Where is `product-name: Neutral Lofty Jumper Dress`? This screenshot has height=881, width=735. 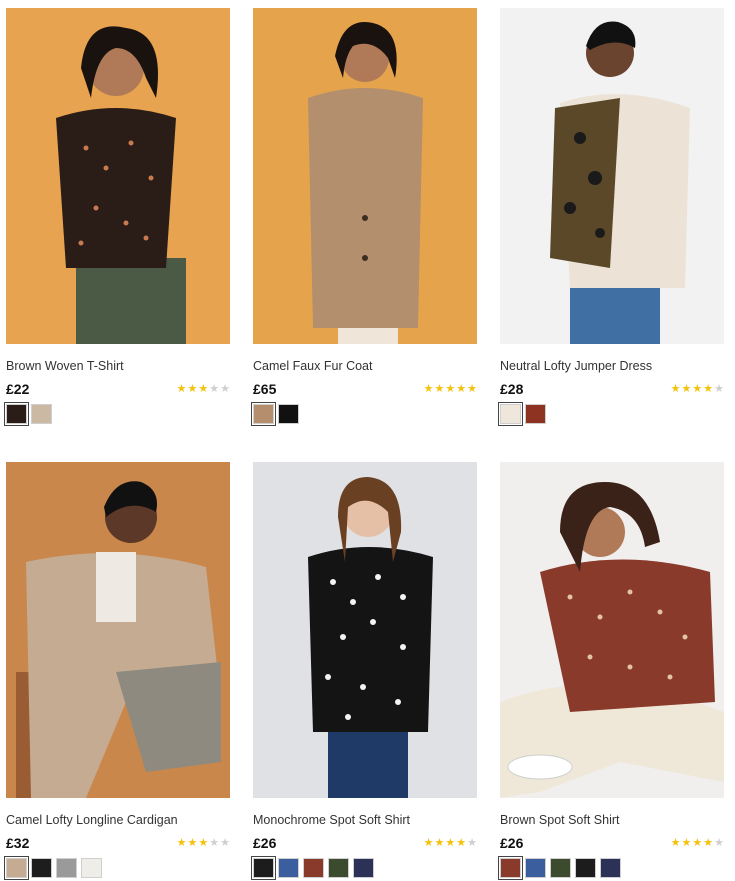
product-name: Neutral Lofty Jumper Dress is located at coordinates (612, 366).